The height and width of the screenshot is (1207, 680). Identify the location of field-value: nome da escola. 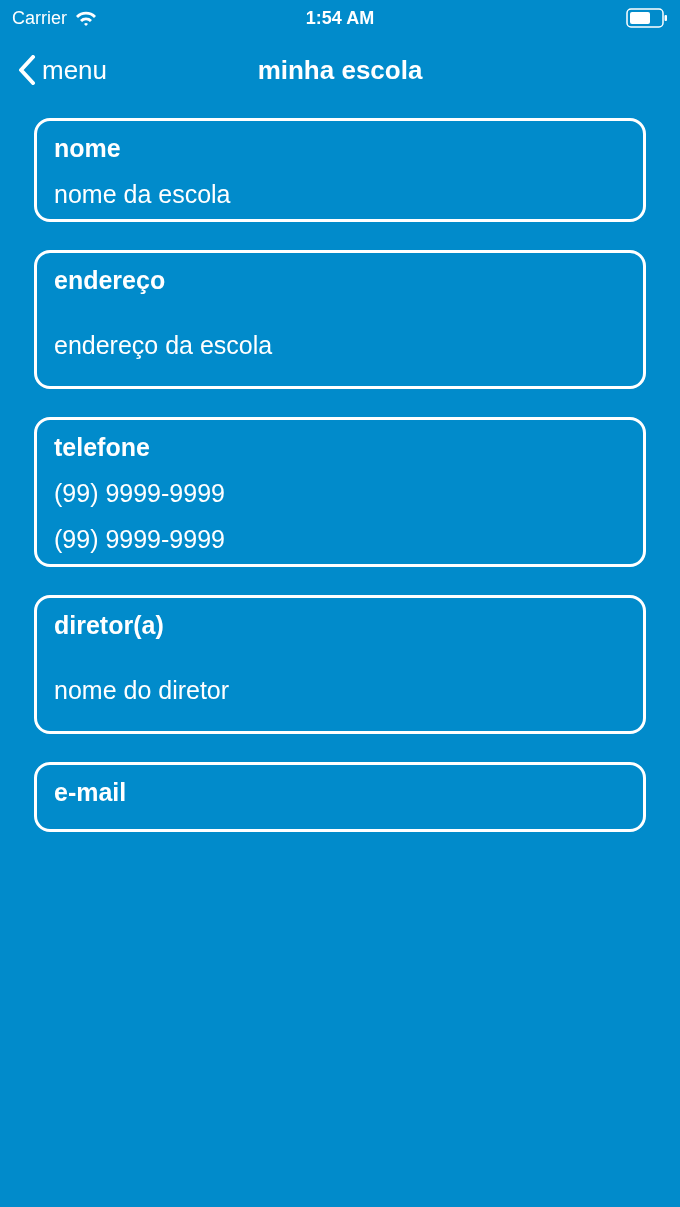
(143, 194).